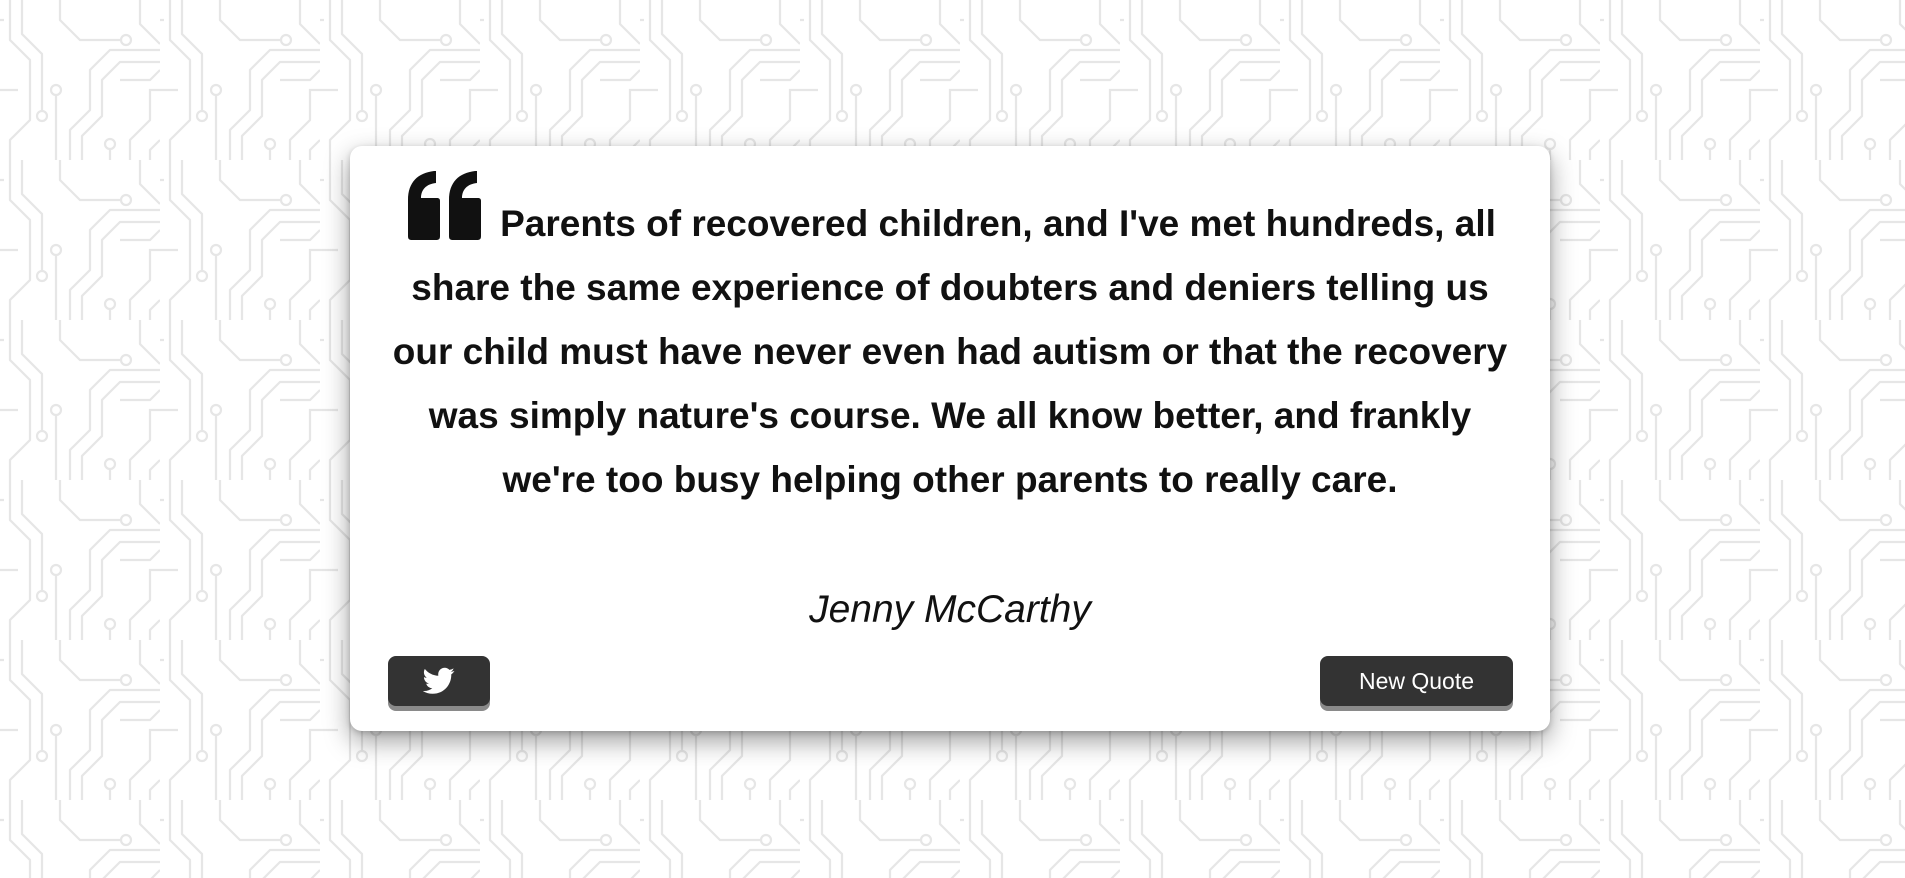 This screenshot has width=1905, height=878. I want to click on tweet-button, so click(439, 681).